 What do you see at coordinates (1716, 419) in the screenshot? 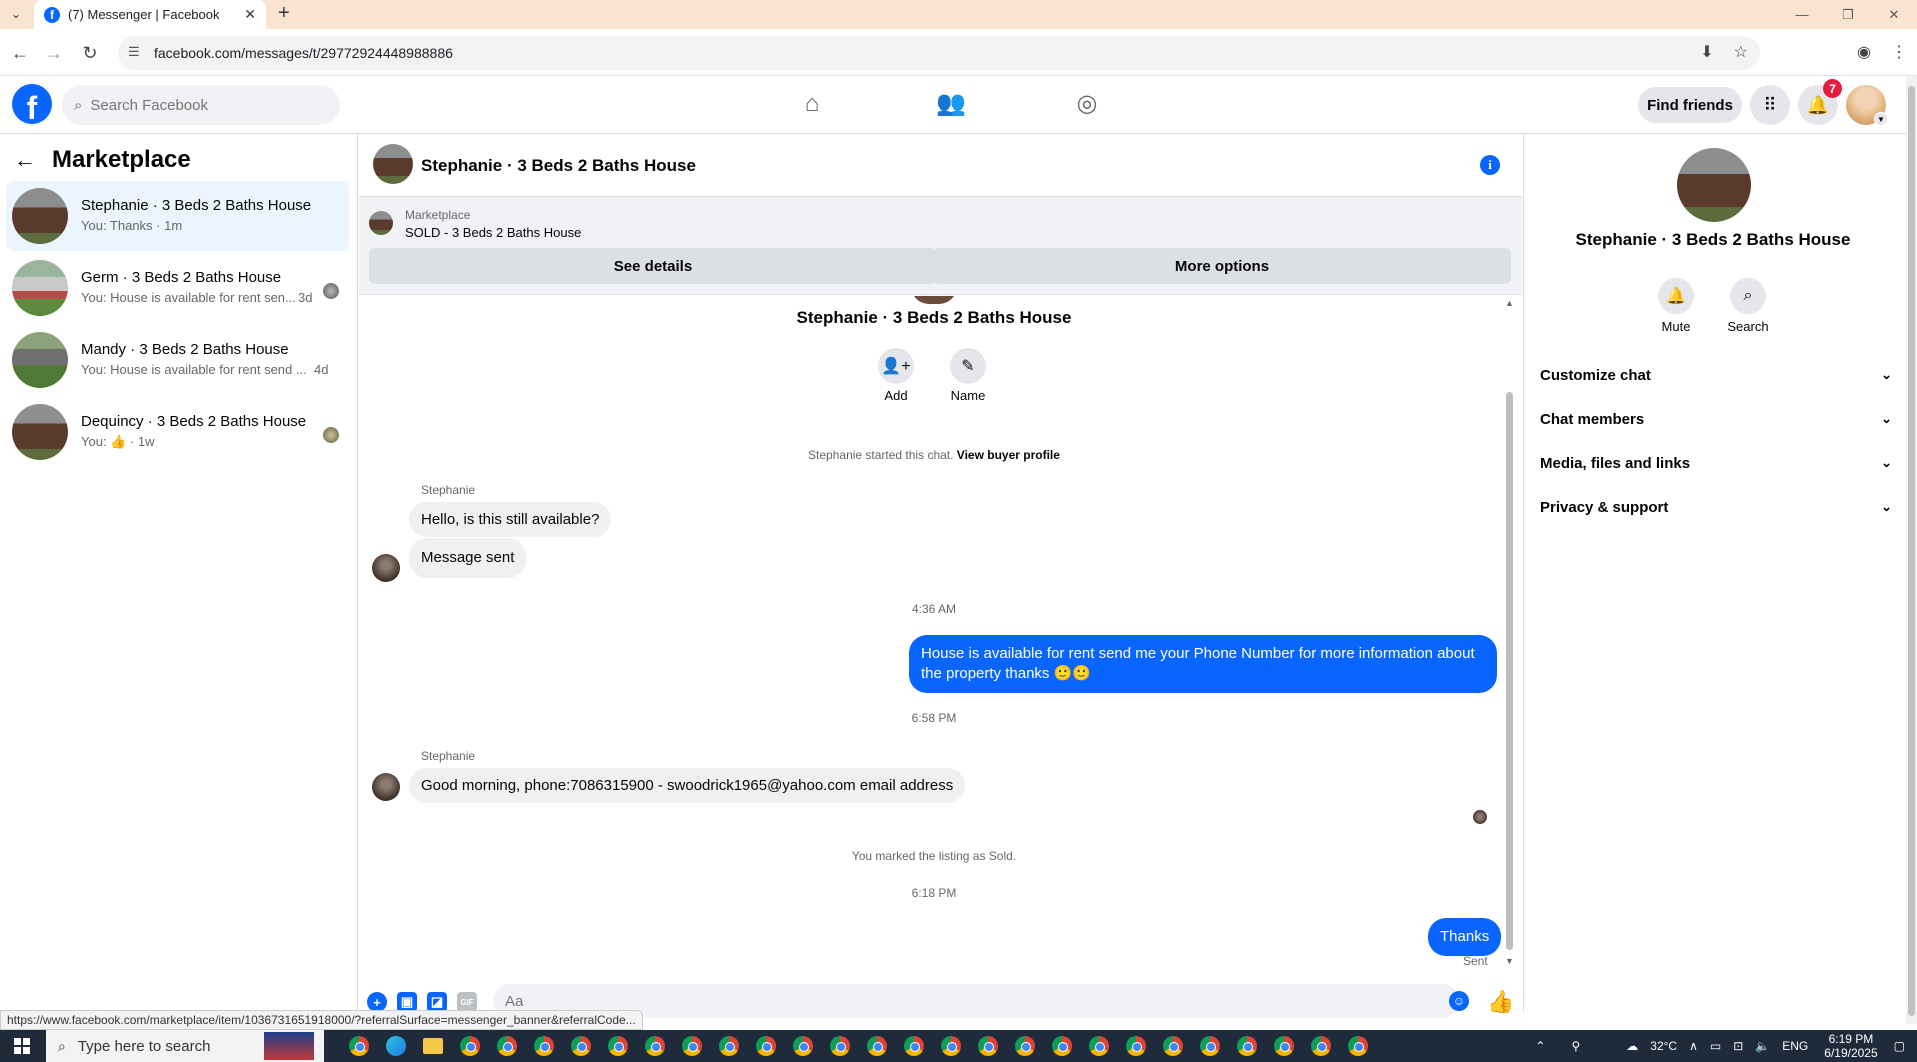
I see `chat-members-section: Chat members ⌄` at bounding box center [1716, 419].